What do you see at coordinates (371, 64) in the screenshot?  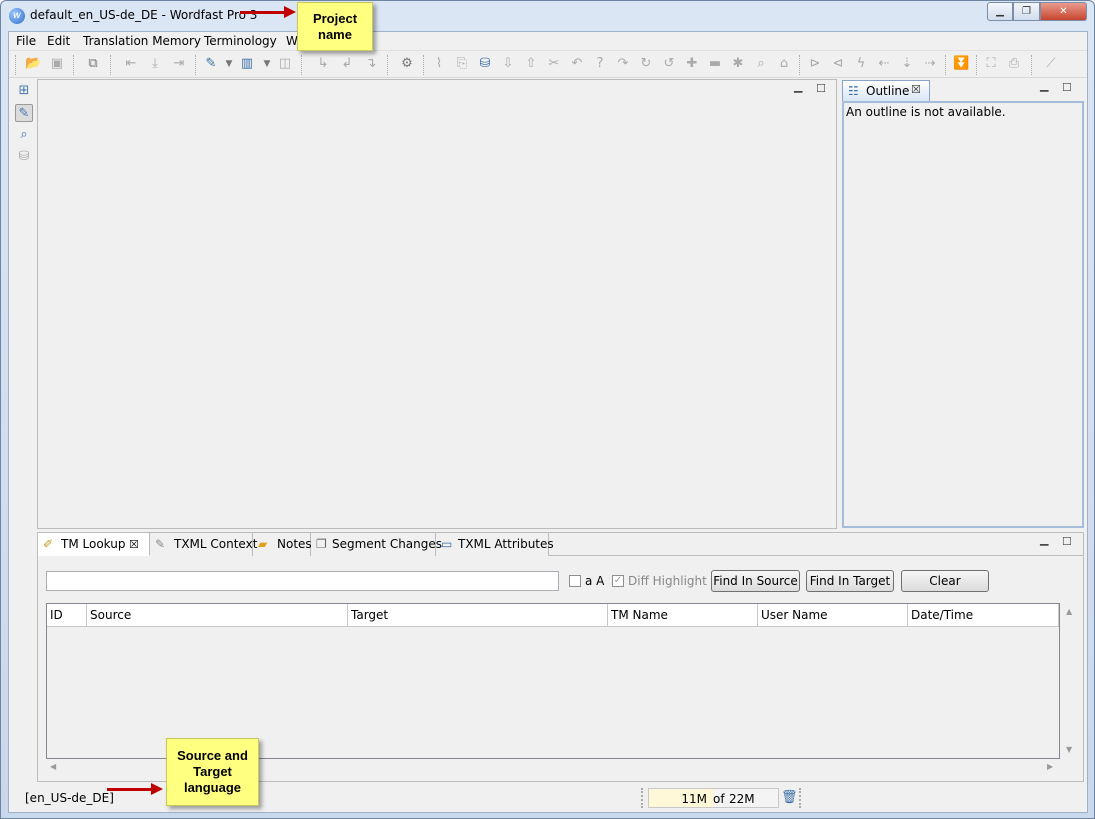 I see `segment-reset-icon: ↴` at bounding box center [371, 64].